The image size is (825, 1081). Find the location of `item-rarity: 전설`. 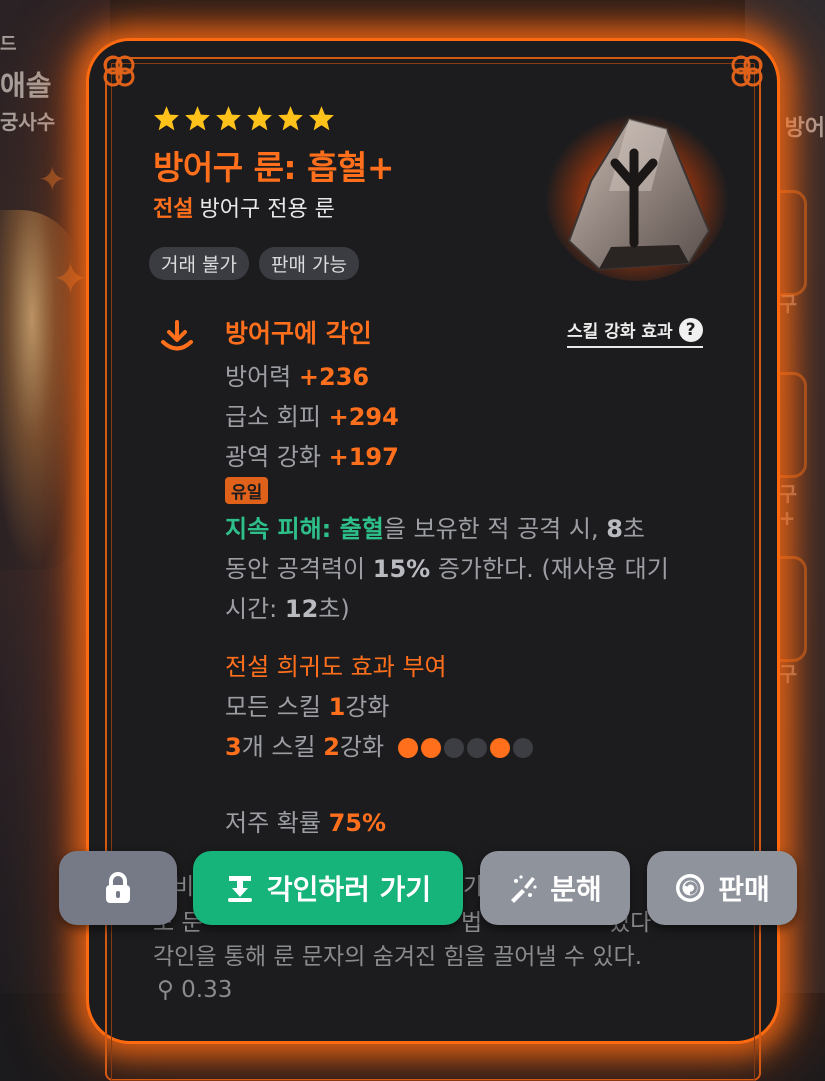

item-rarity: 전설 is located at coordinates (173, 209).